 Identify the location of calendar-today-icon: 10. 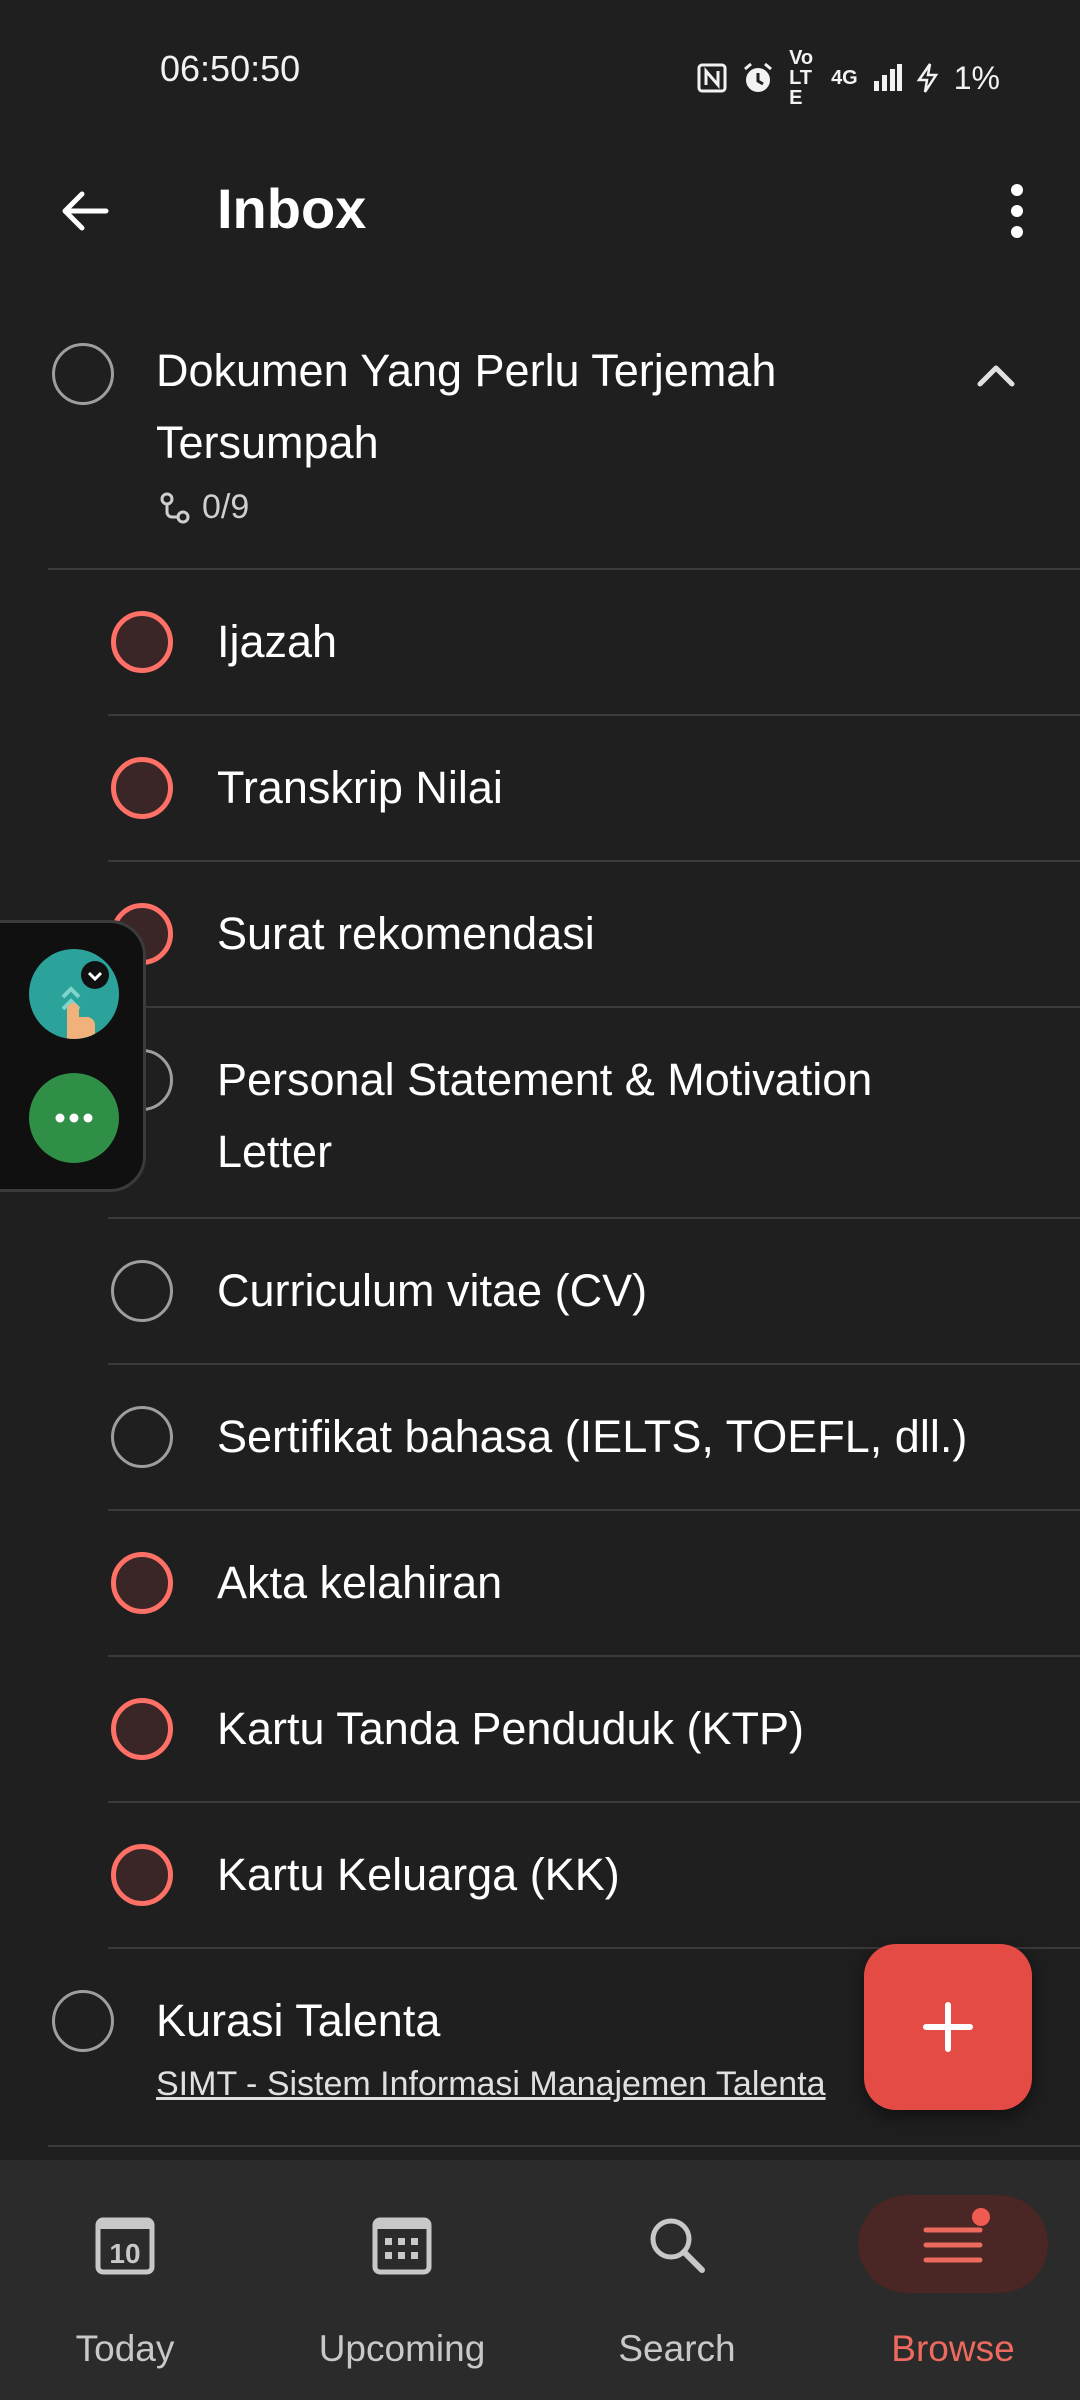
(125, 2246).